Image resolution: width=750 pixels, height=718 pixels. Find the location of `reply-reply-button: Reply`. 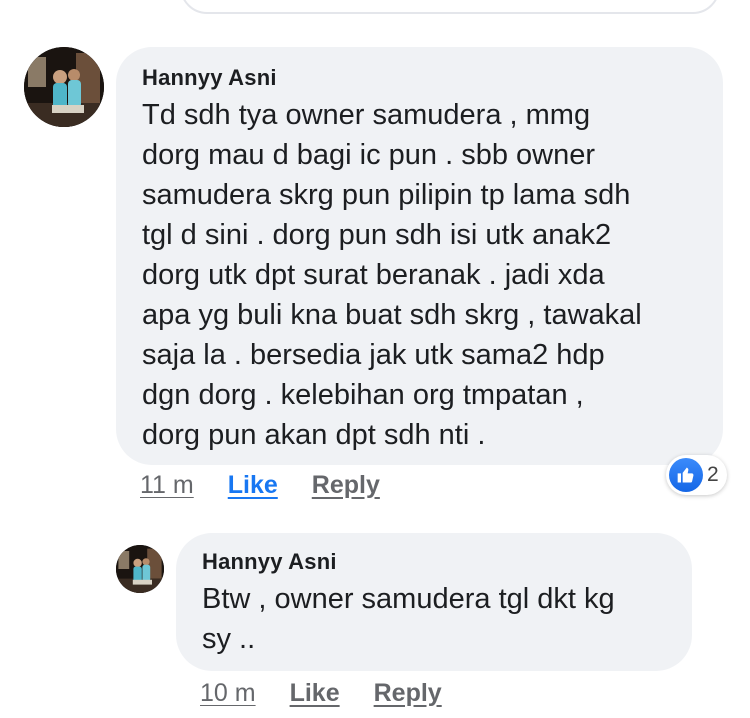

reply-reply-button: Reply is located at coordinates (408, 693).